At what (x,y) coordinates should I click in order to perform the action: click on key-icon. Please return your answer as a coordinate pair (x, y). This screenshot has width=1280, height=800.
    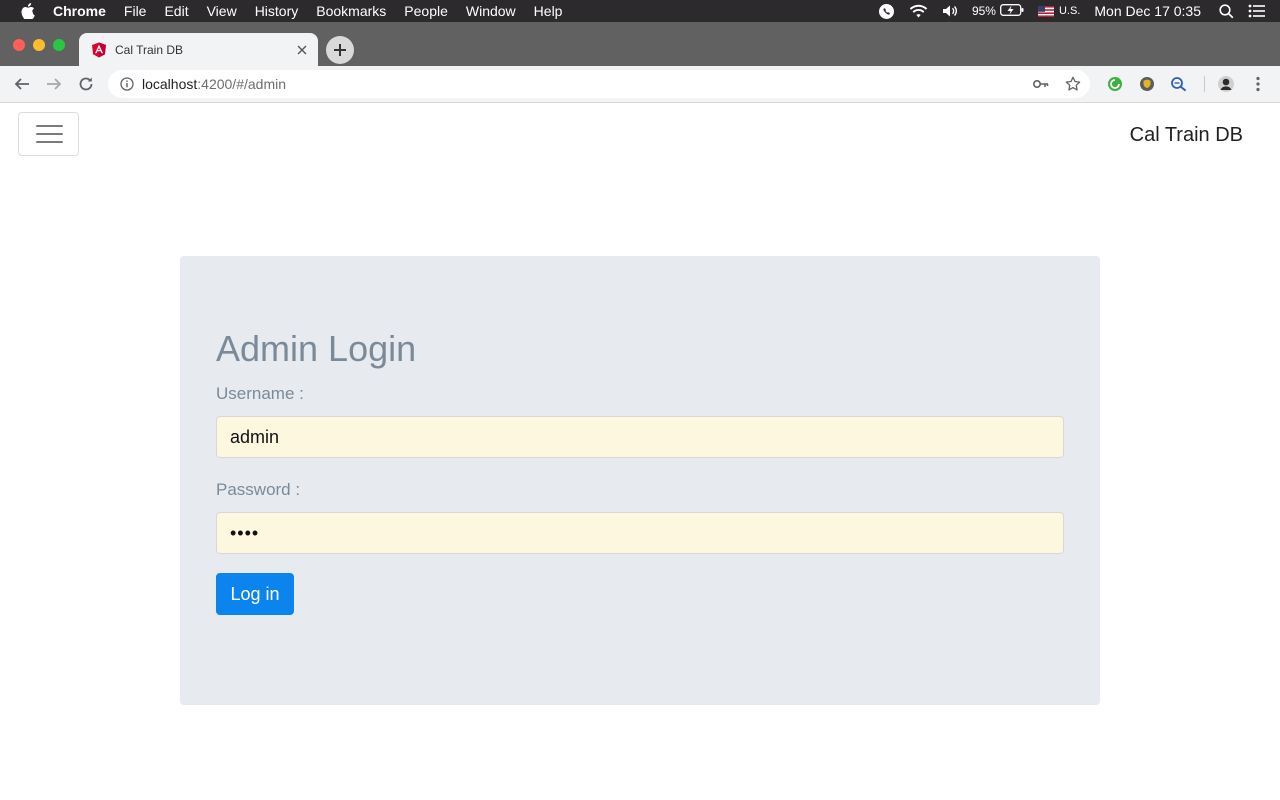
    Looking at the image, I should click on (1041, 84).